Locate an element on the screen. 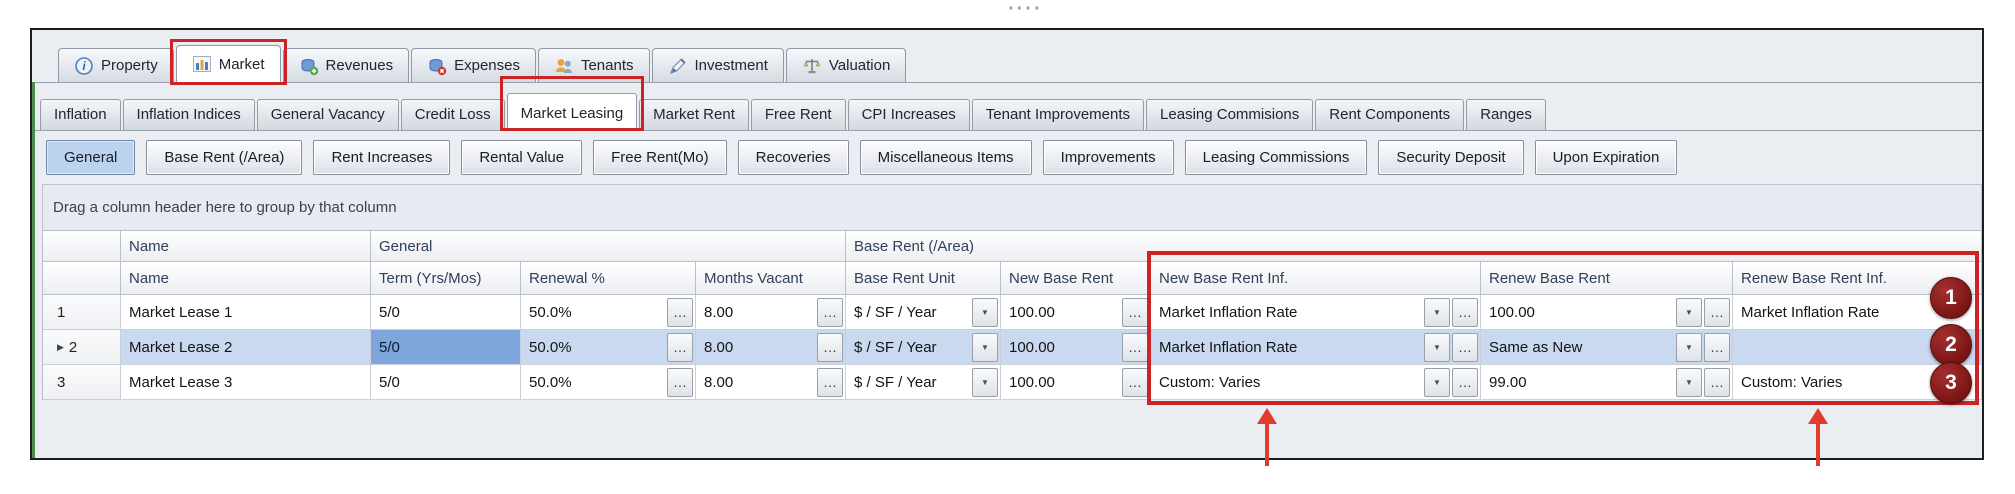  window-drag-handle: ···· is located at coordinates (1025, 10).